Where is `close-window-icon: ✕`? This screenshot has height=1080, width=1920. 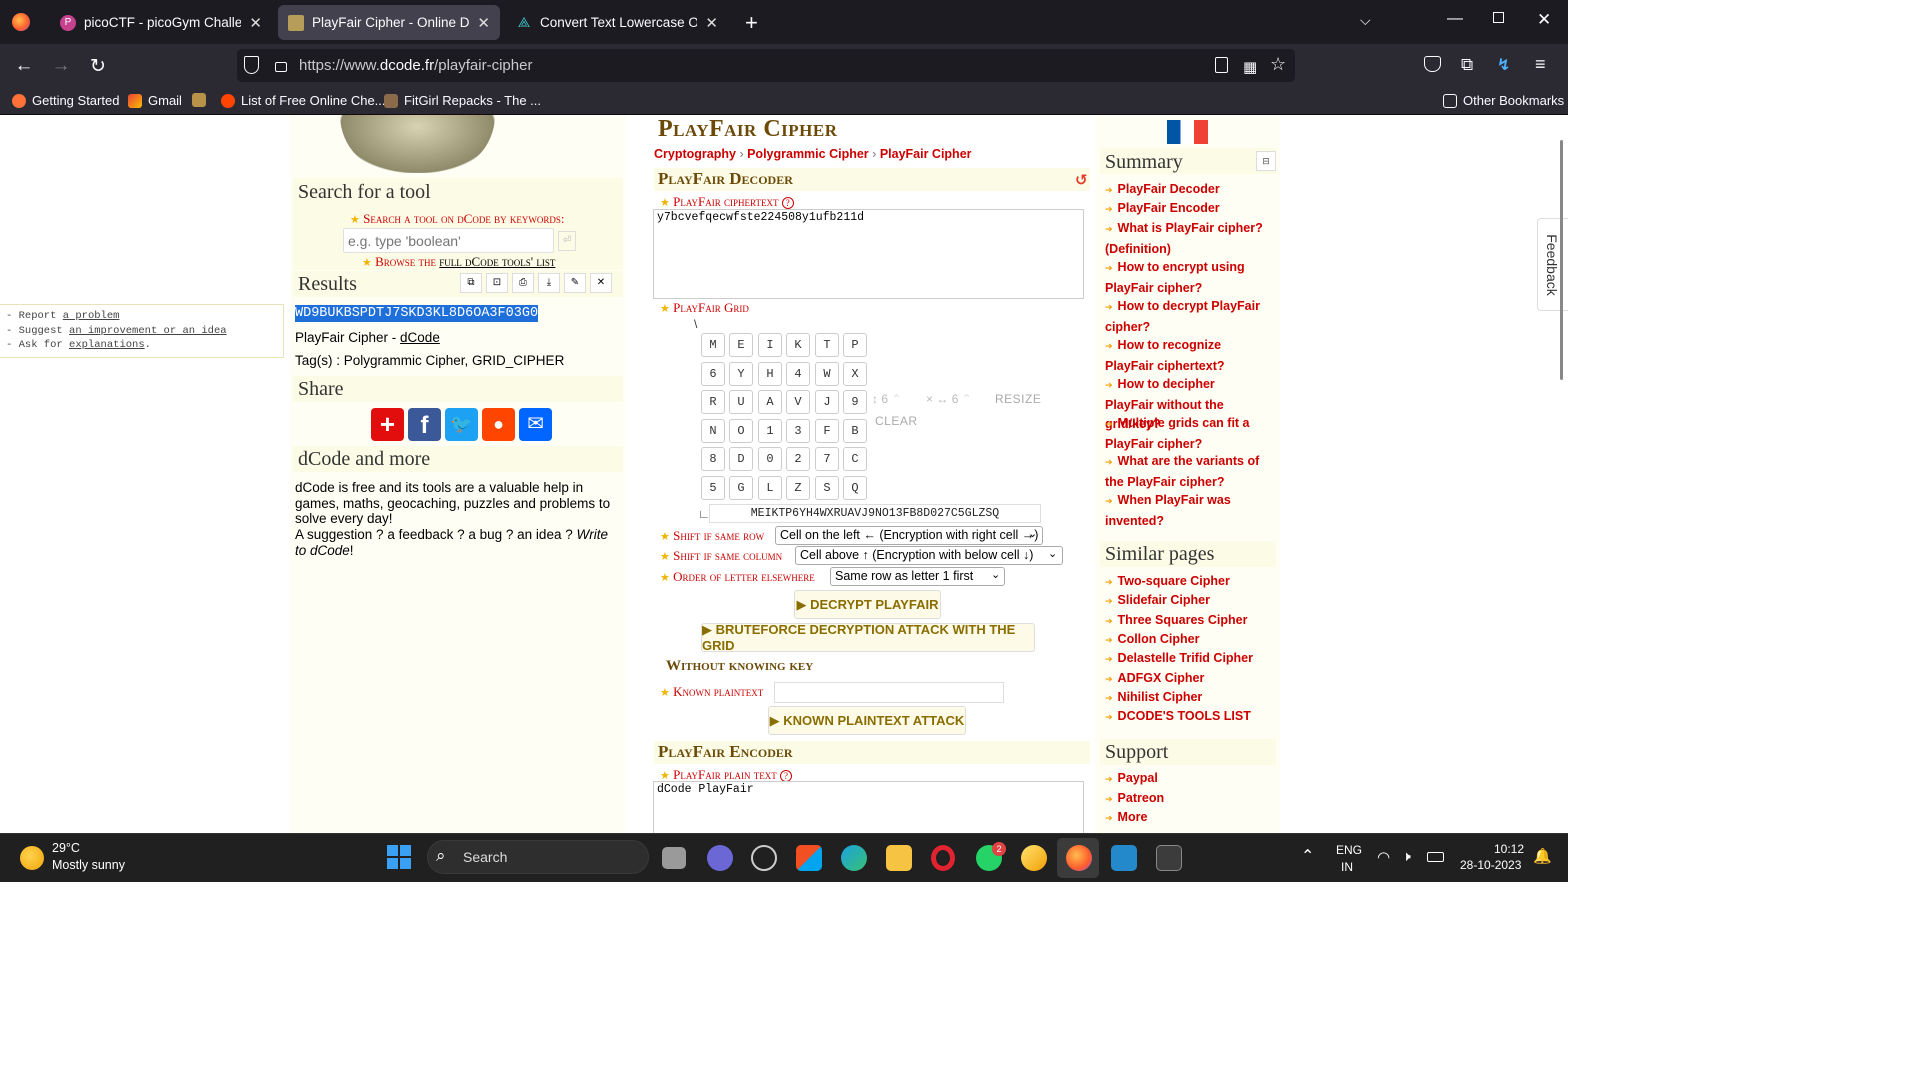 close-window-icon: ✕ is located at coordinates (1544, 20).